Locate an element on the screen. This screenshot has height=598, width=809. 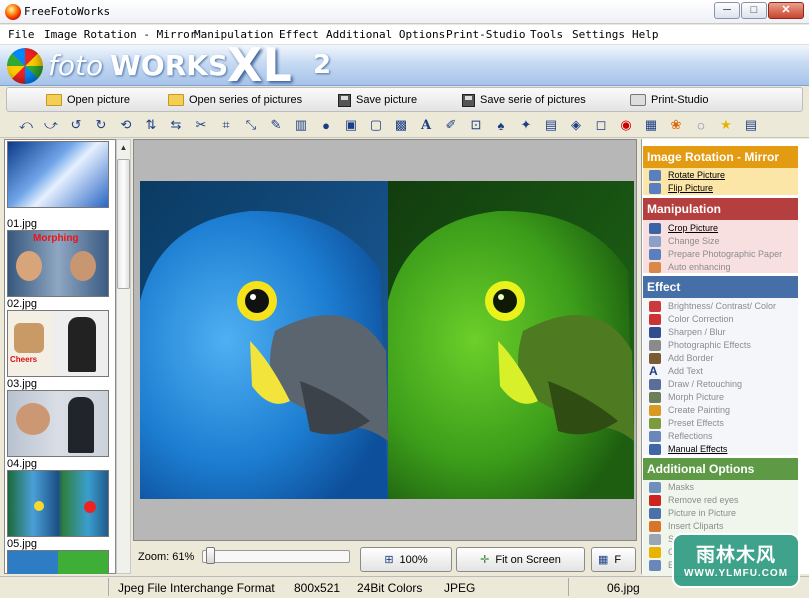
color-correction-icon is located at coordinates (655, 319).